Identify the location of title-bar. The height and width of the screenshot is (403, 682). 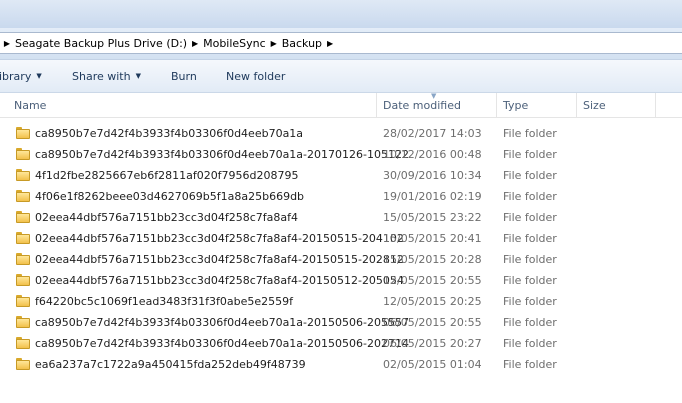
(341, 14).